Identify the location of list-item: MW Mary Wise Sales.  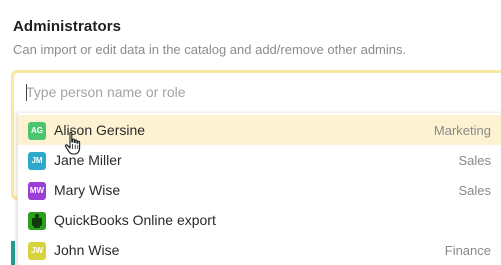
(259, 190).